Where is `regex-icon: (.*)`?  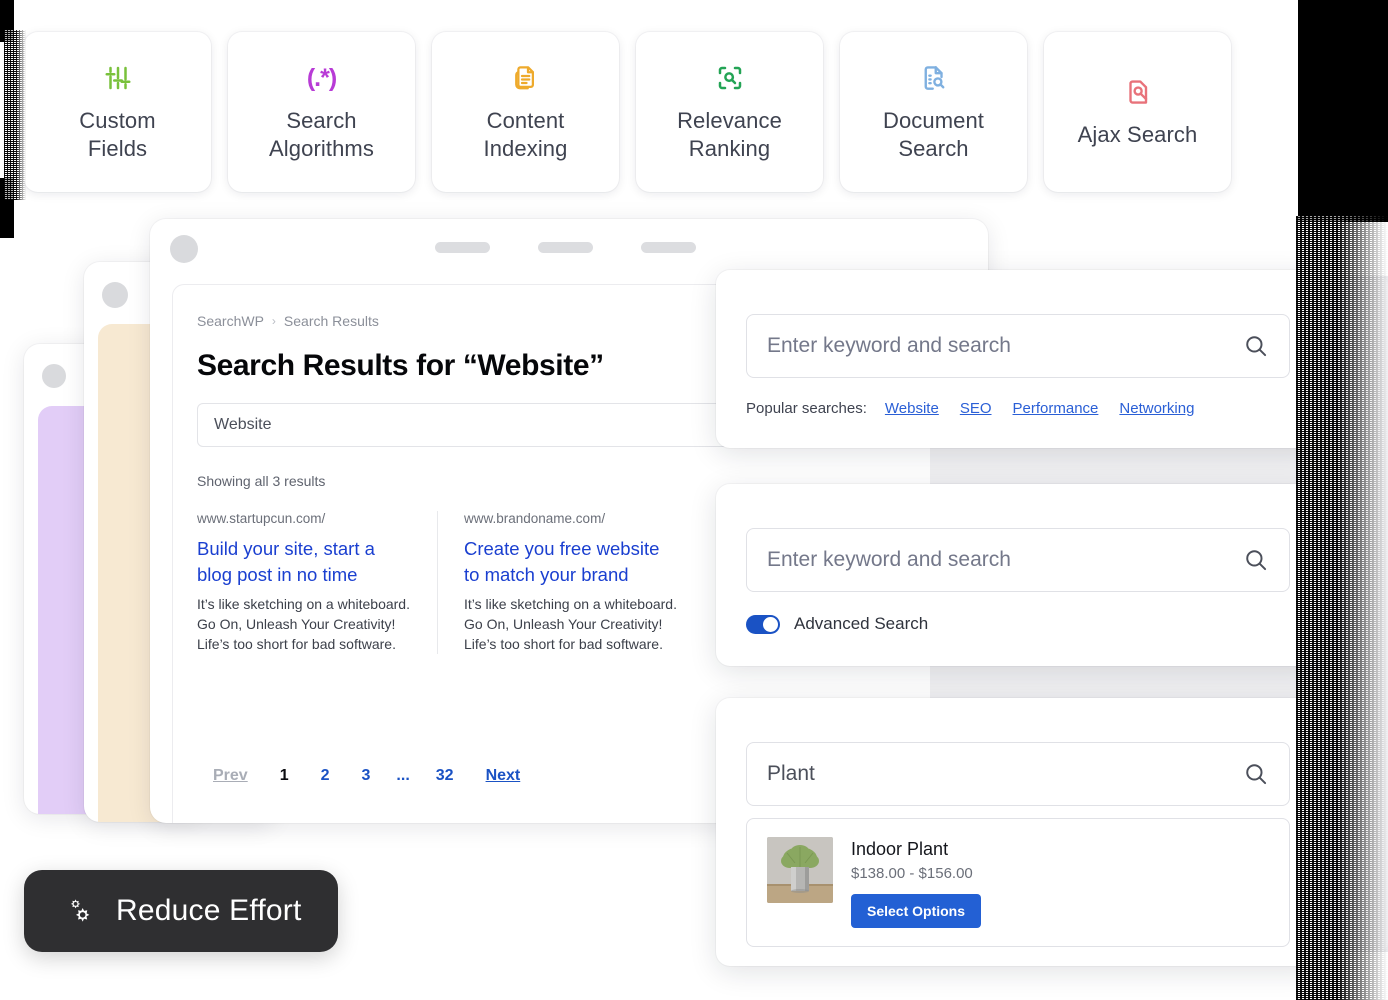 regex-icon: (.*) is located at coordinates (321, 78).